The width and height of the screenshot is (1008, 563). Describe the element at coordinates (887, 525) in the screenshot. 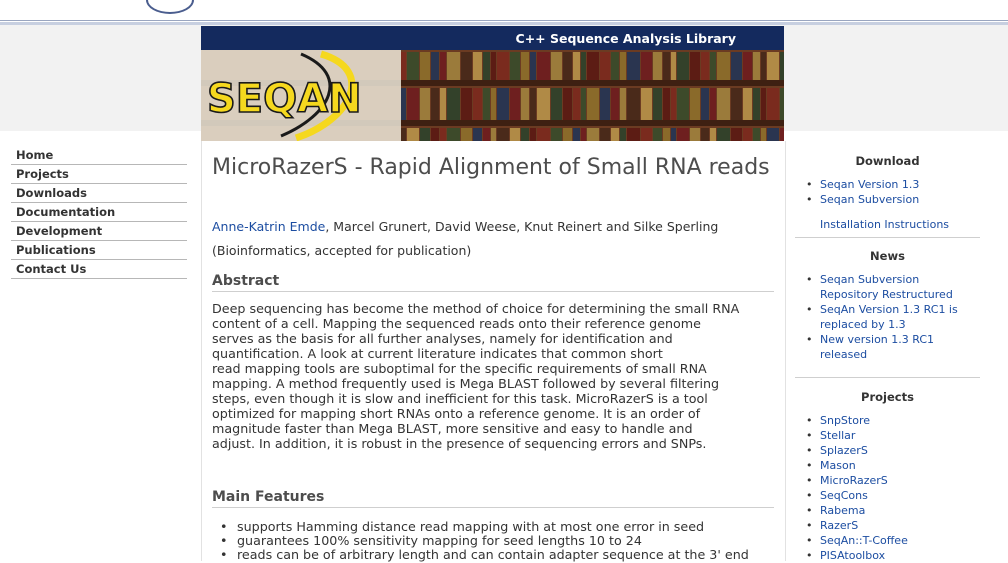

I see `project-link: RazerS` at that location.